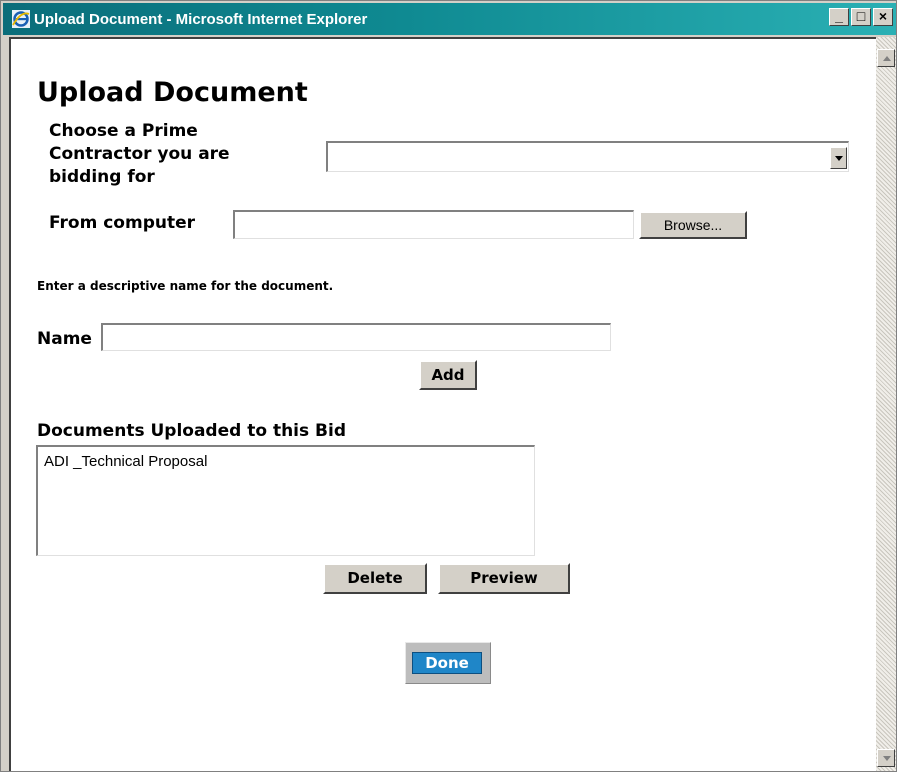  Describe the element at coordinates (587, 156) in the screenshot. I see `prime-contractor-select` at that location.